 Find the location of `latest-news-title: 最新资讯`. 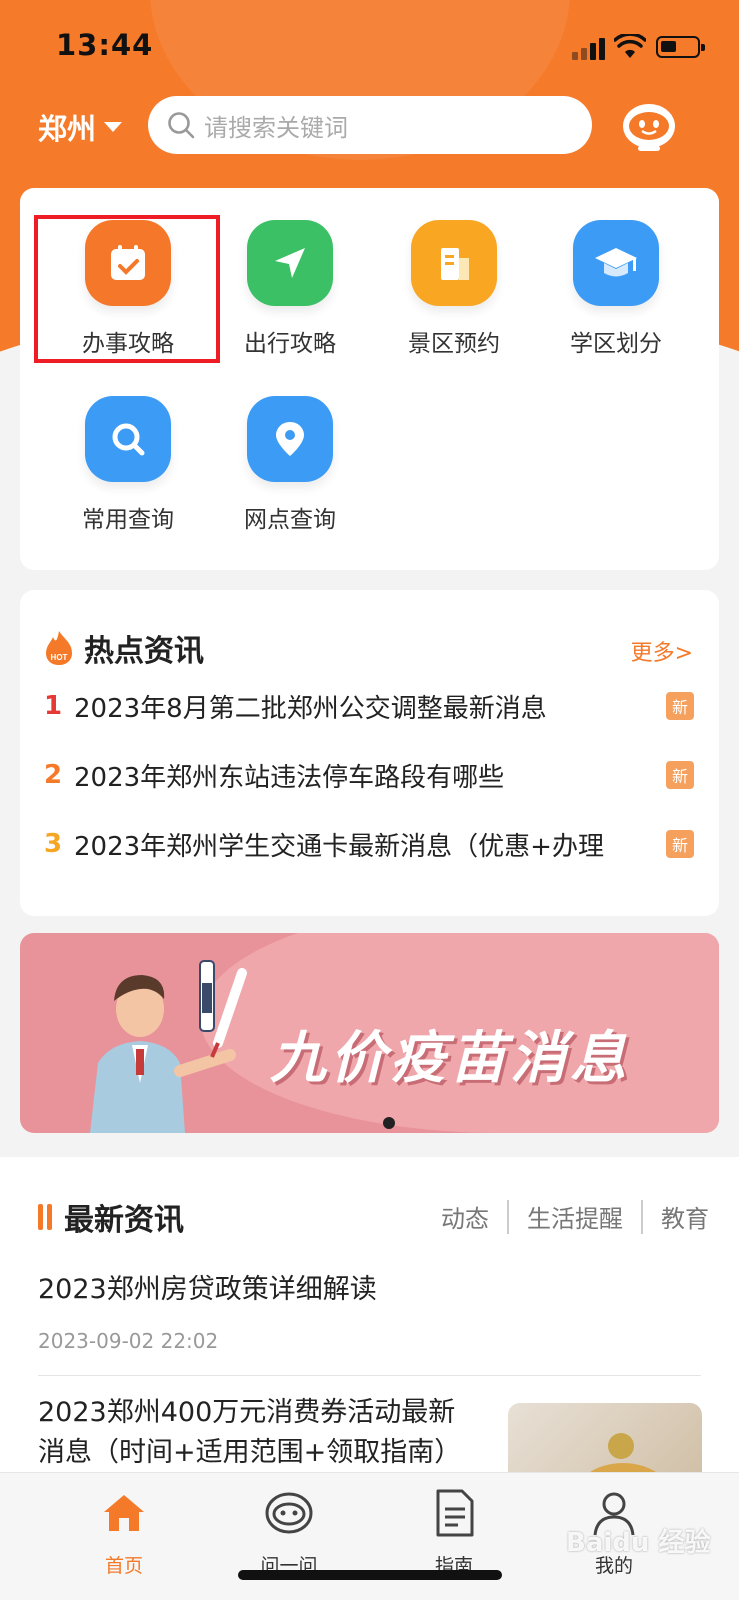

latest-news-title: 最新资讯 is located at coordinates (124, 1220).